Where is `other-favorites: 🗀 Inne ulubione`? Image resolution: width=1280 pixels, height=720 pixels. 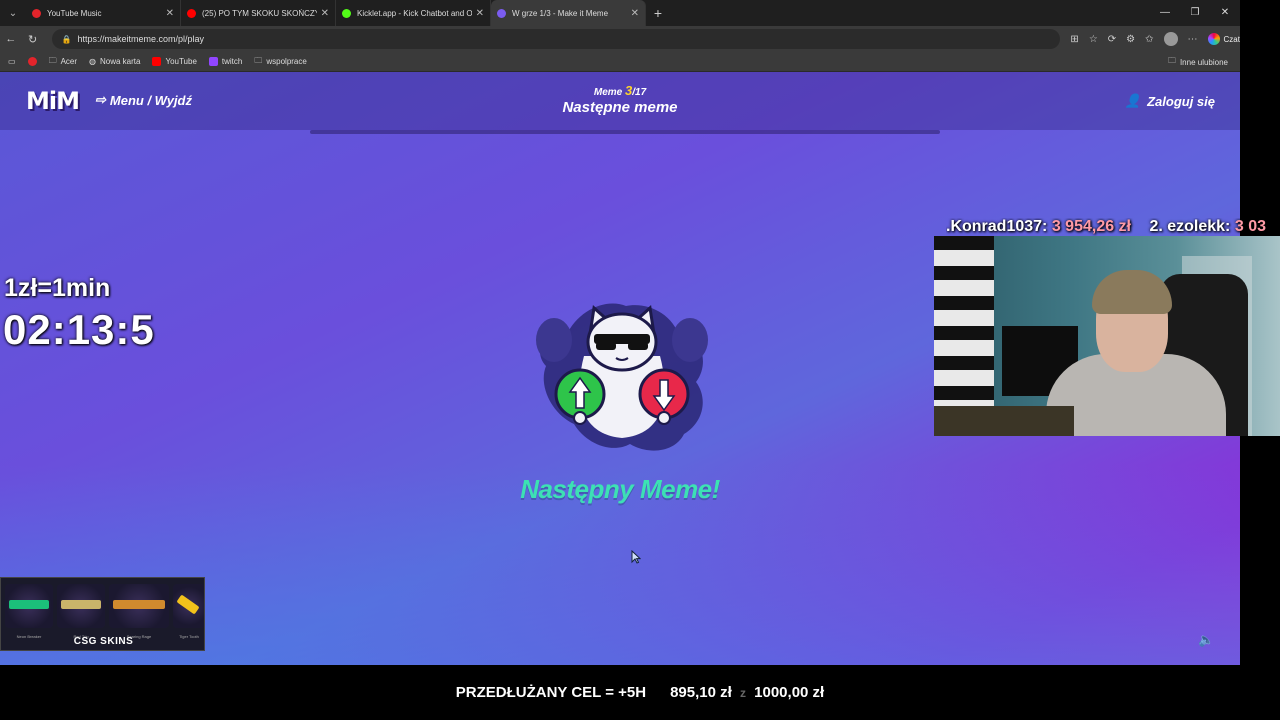 other-favorites: 🗀 Inne ulubione is located at coordinates (1198, 62).